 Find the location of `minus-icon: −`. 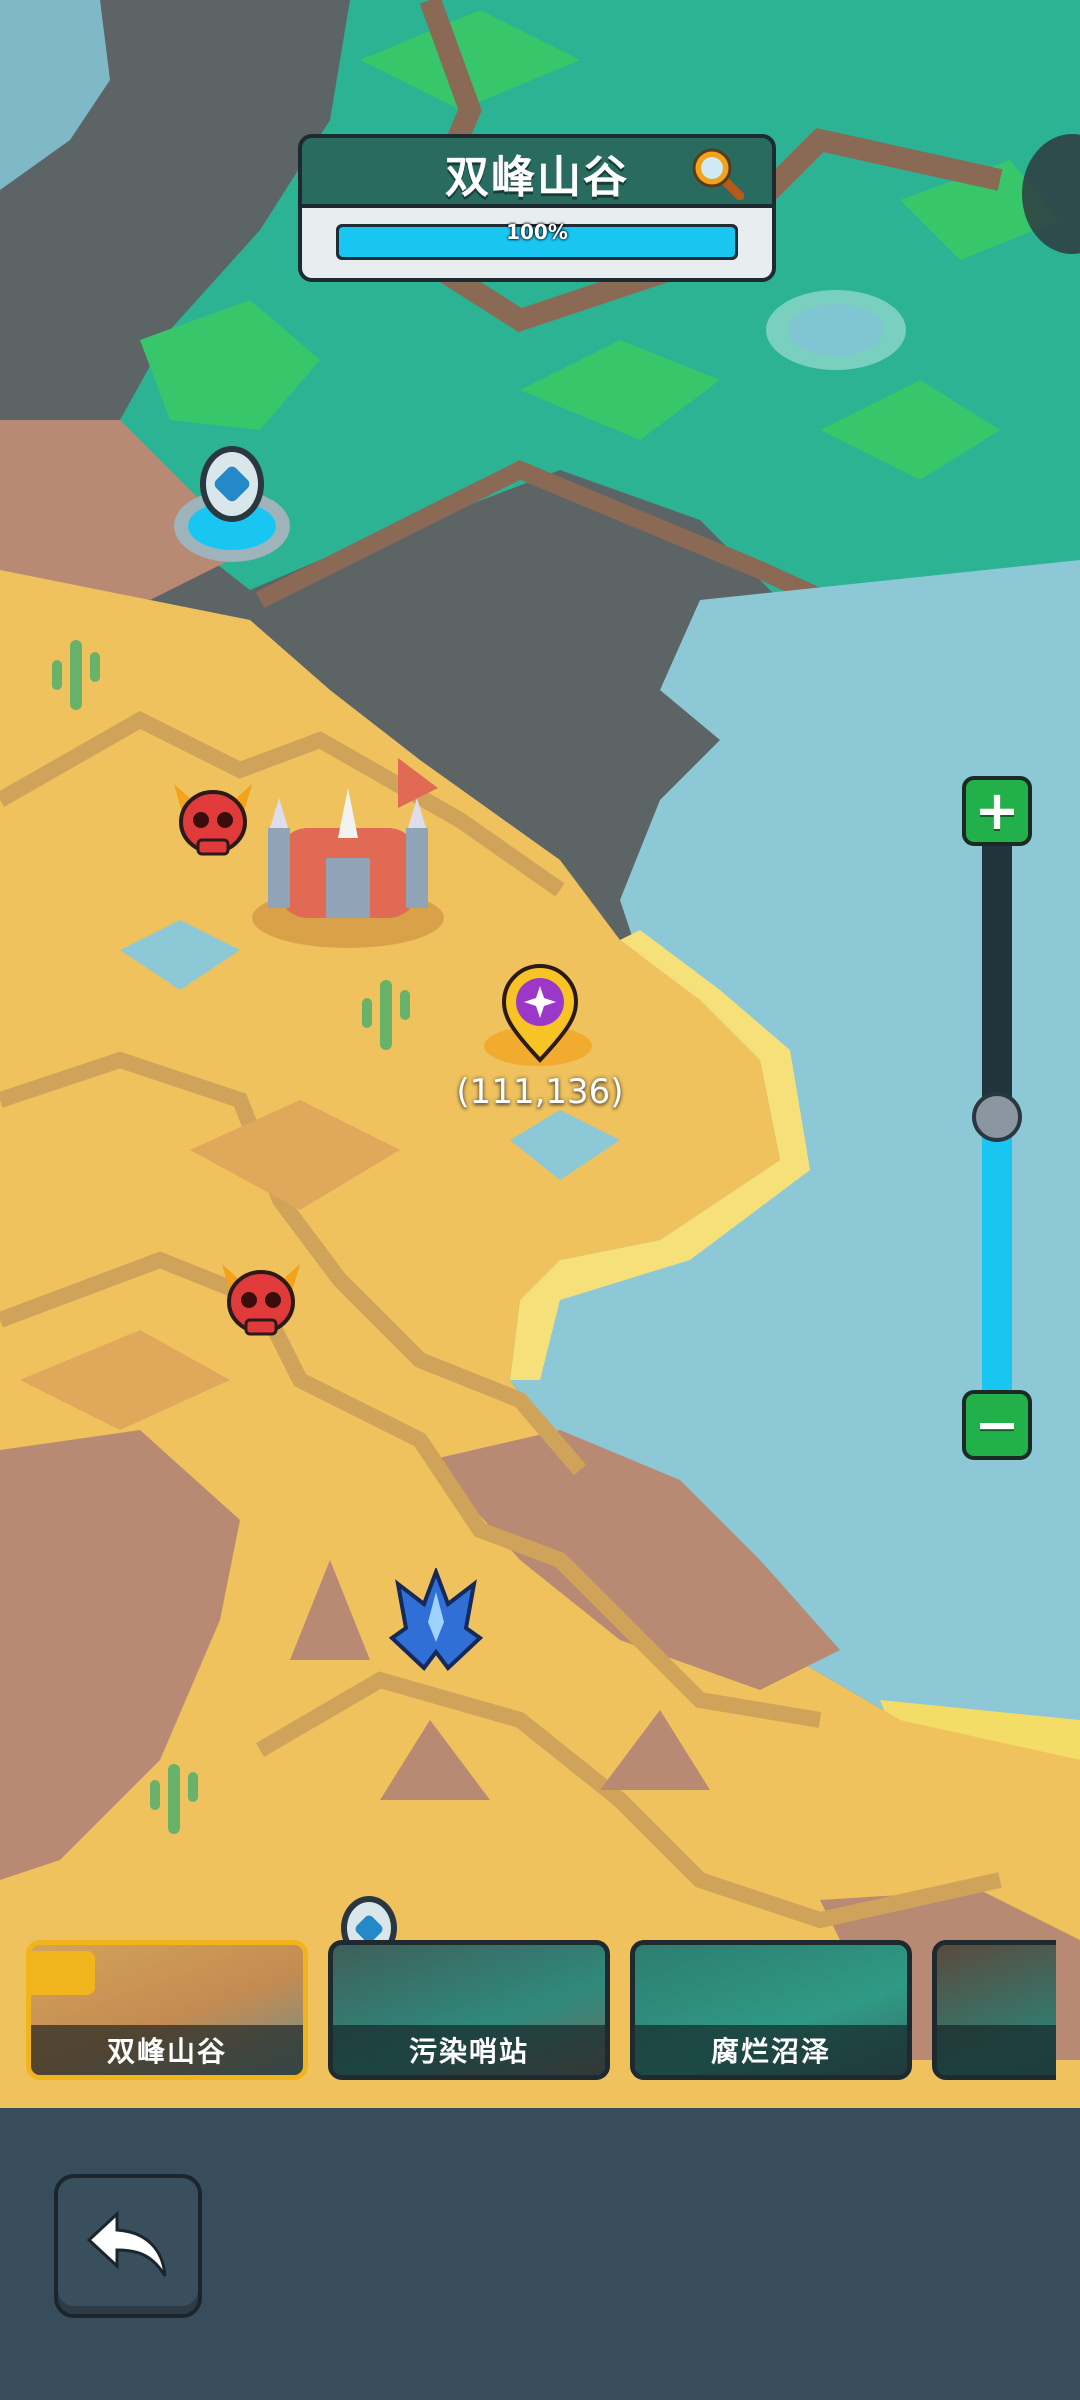

minus-icon: − is located at coordinates (997, 1424).